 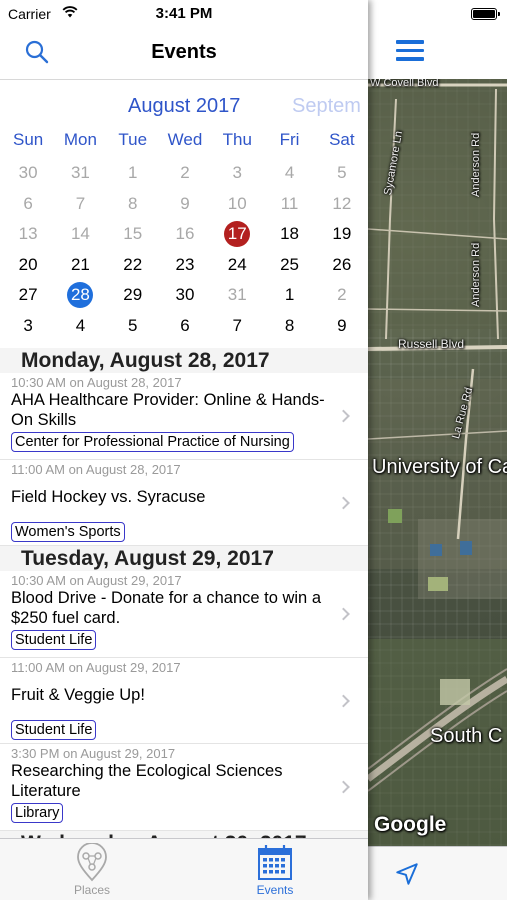 I want to click on calendar-week: 3456789, so click(x=184, y=328).